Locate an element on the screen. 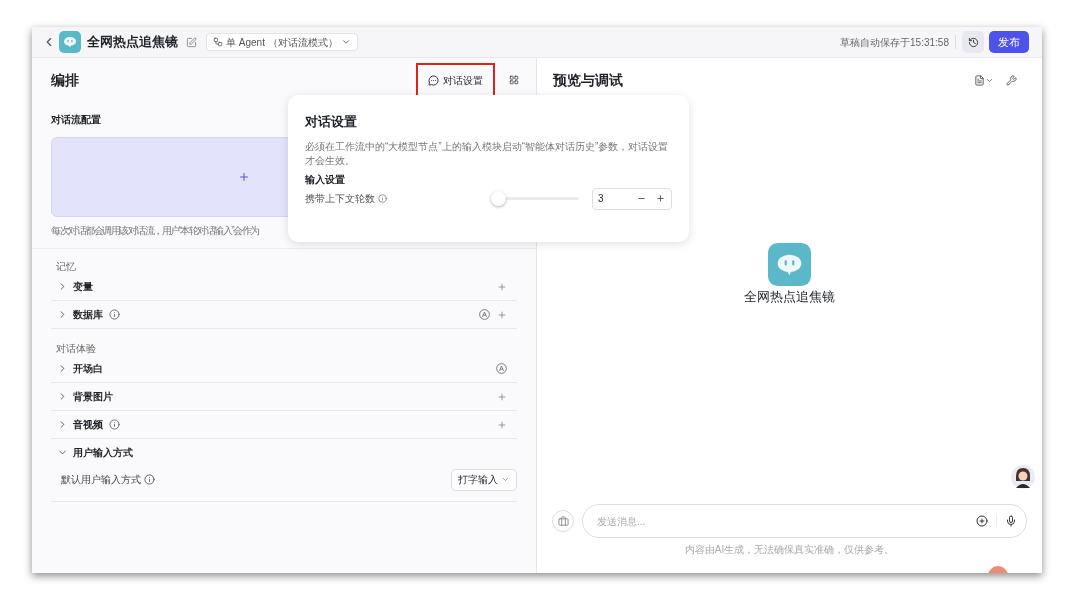 The width and height of the screenshot is (1080, 614). autosave-status: 草稿自动保存于15:31:58 is located at coordinates (894, 42).